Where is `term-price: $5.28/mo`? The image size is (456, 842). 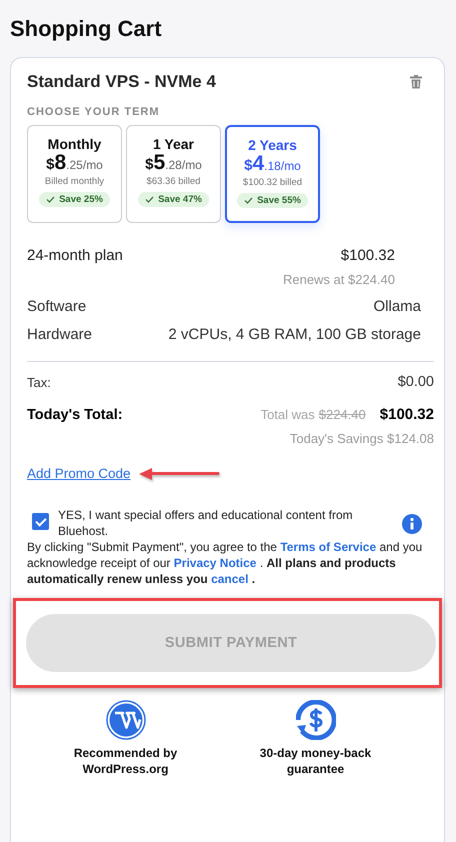
term-price: $5.28/mo is located at coordinates (173, 164).